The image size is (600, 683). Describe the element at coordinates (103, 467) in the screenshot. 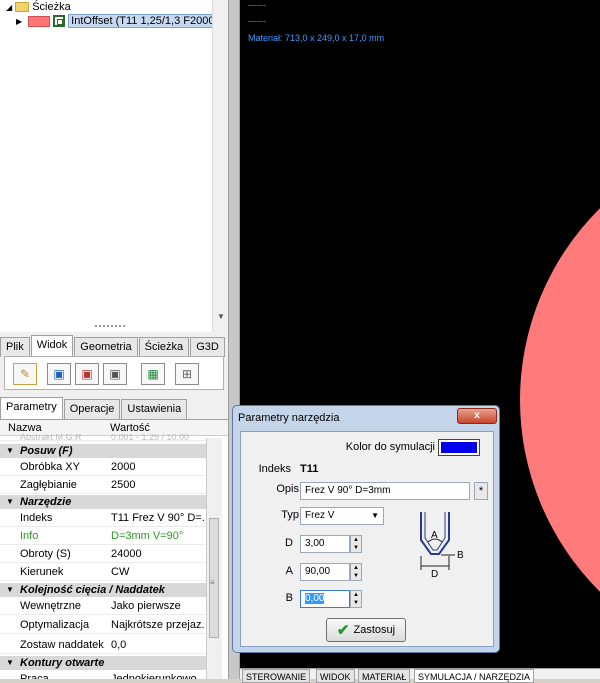

I see `property-row-obrobka-xy: Obróbka XY 2000` at that location.